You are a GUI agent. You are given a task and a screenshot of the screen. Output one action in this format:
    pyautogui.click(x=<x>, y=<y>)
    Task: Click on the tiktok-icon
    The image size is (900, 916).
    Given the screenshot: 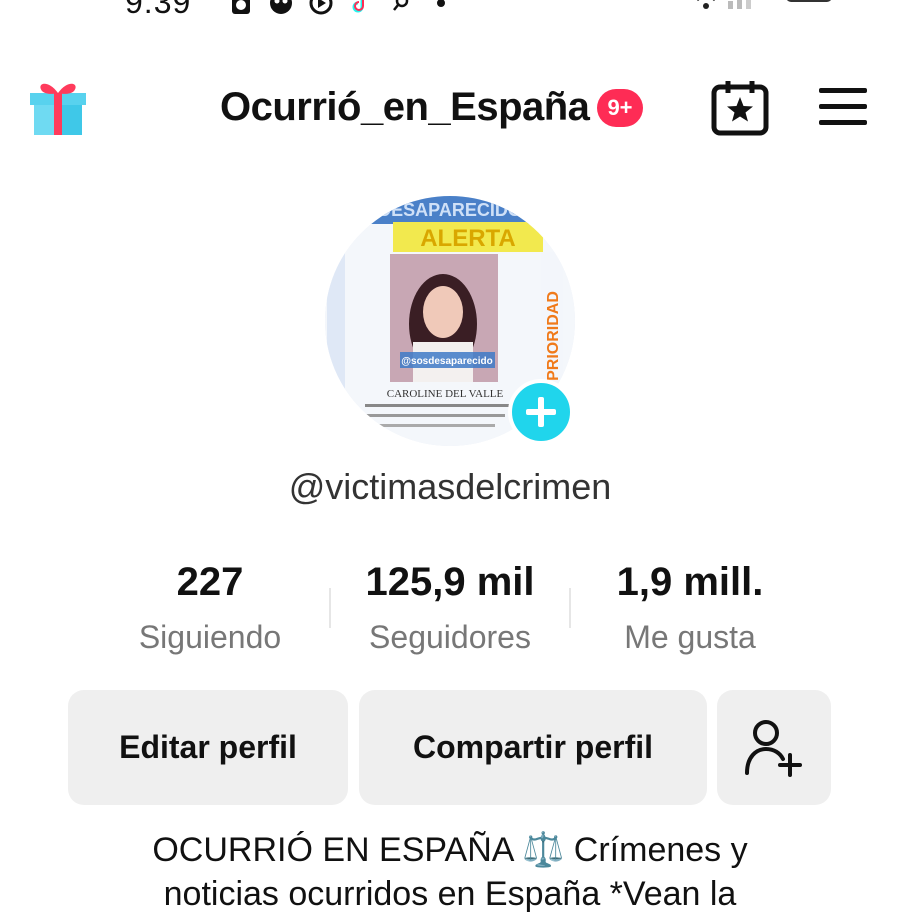 What is the action you would take?
    pyautogui.click(x=361, y=8)
    